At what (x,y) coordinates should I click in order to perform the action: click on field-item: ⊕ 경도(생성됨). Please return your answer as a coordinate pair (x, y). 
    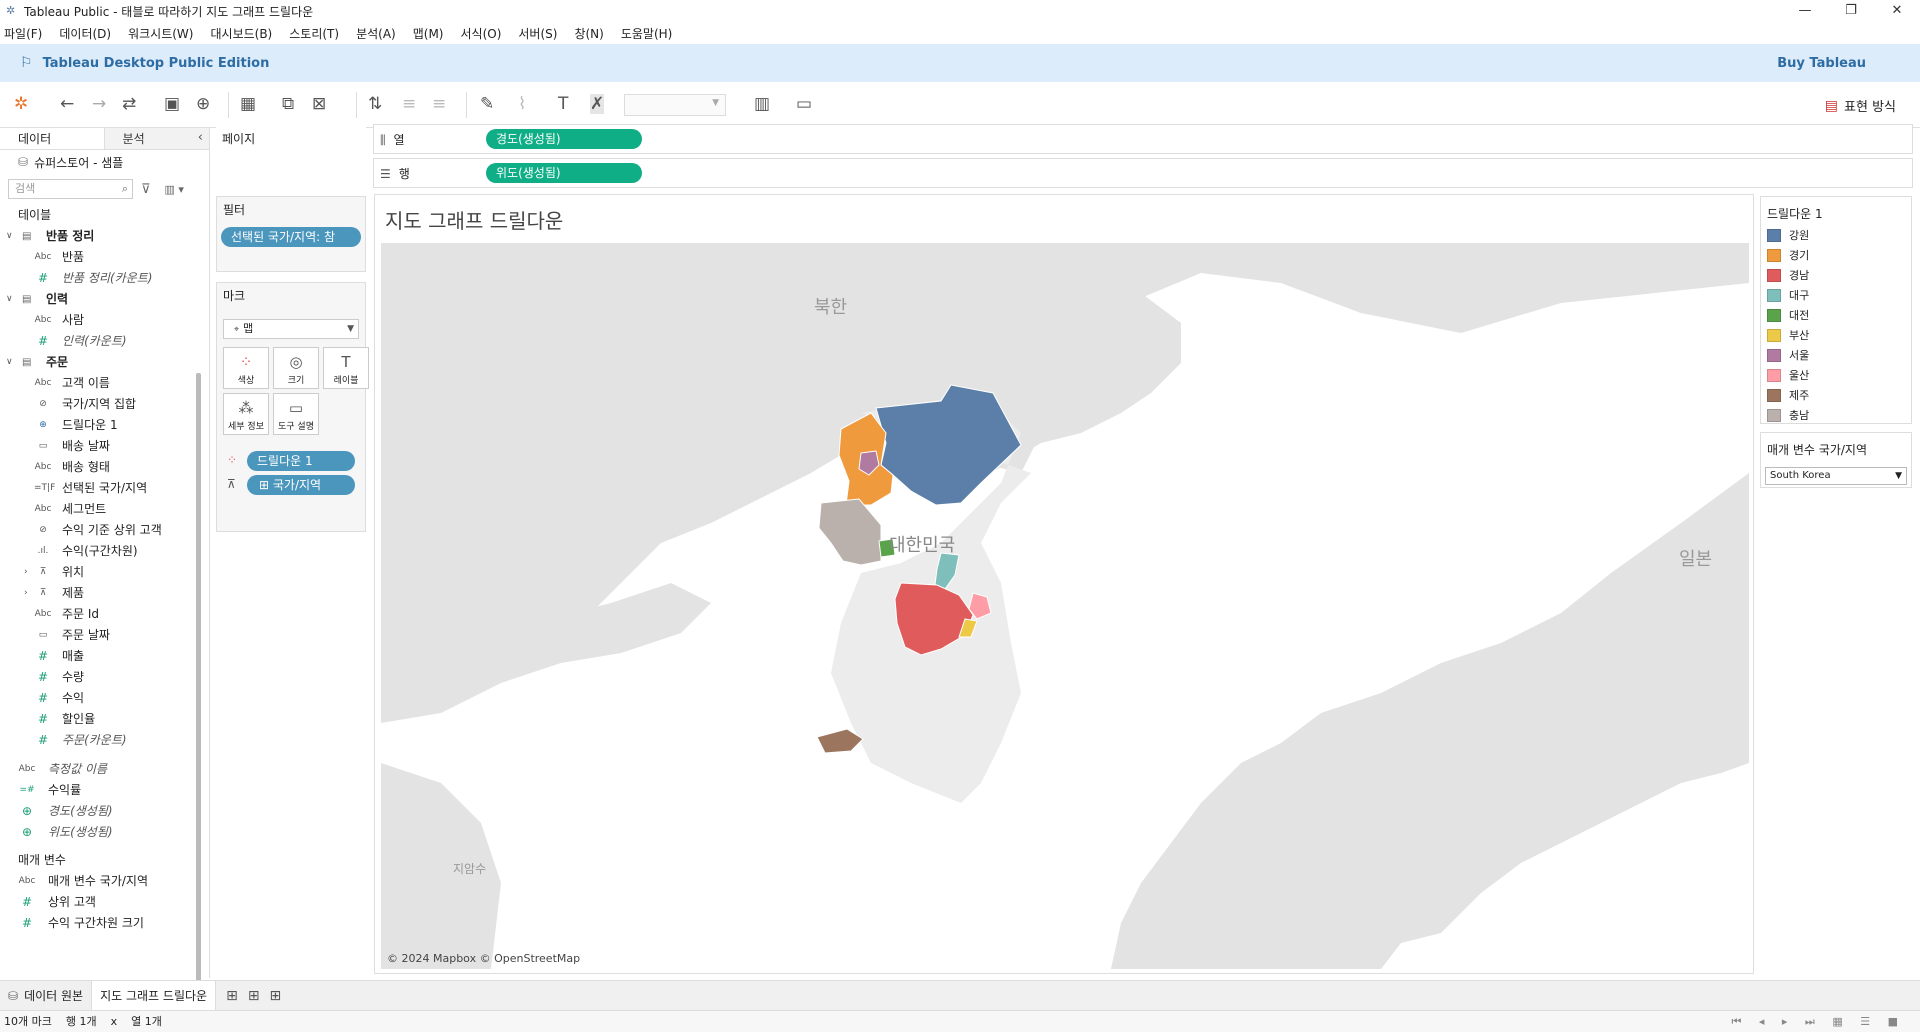
    Looking at the image, I should click on (104, 811).